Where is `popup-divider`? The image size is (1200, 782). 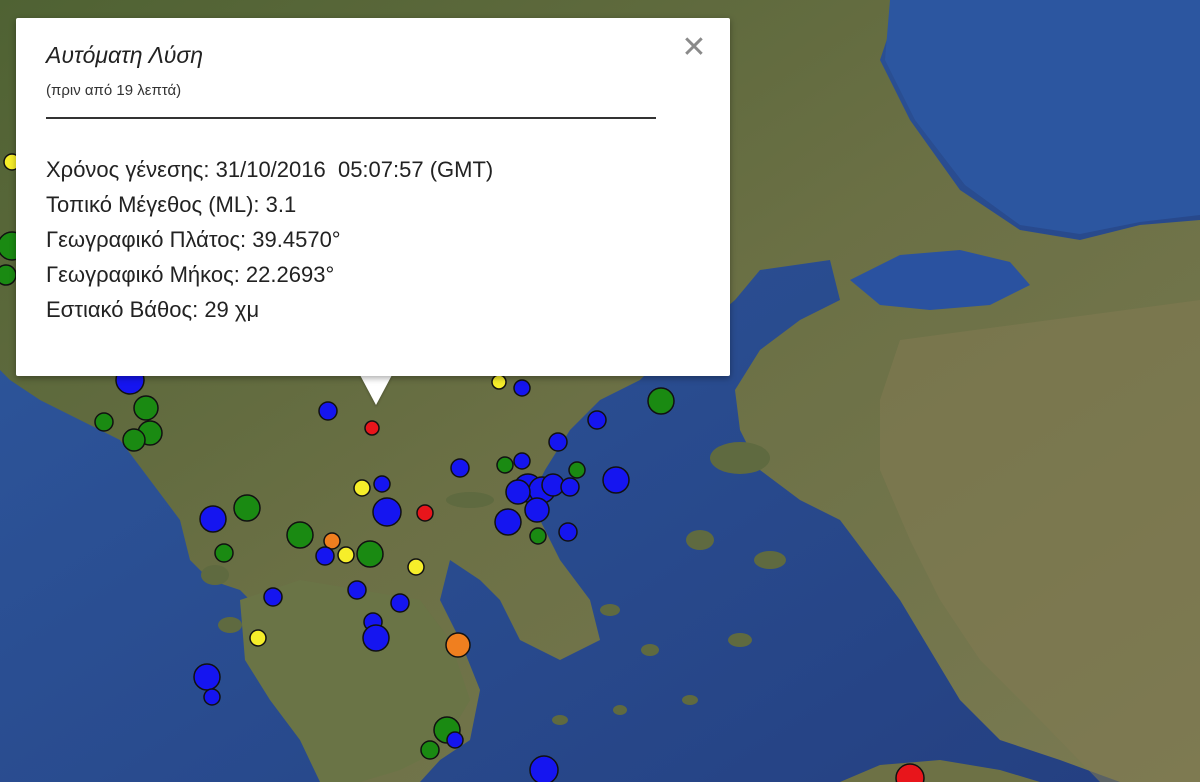
popup-divider is located at coordinates (351, 118).